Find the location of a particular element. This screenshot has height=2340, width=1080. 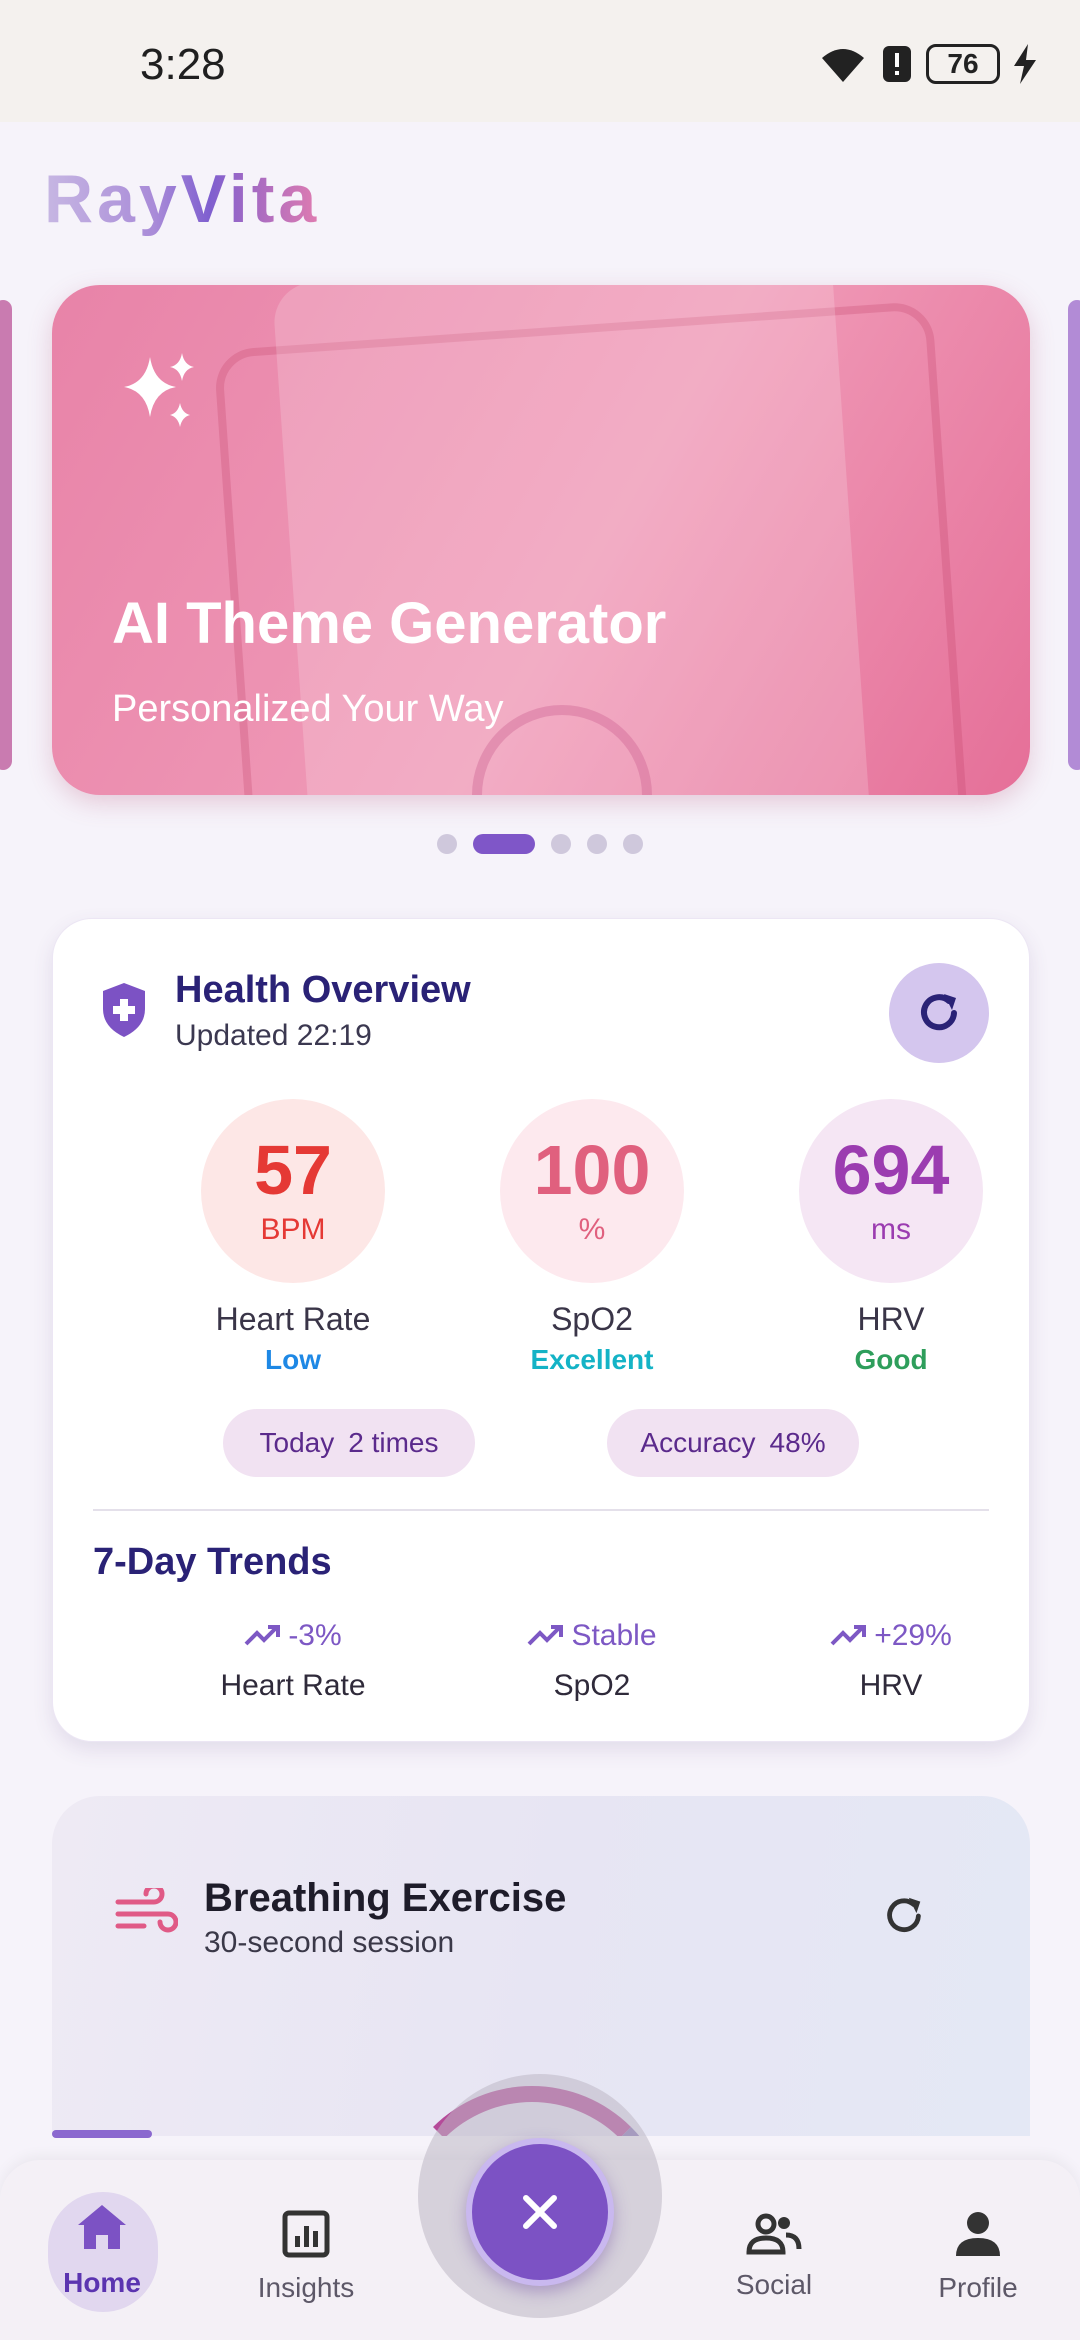

pill-value: 2 times is located at coordinates (393, 1442).